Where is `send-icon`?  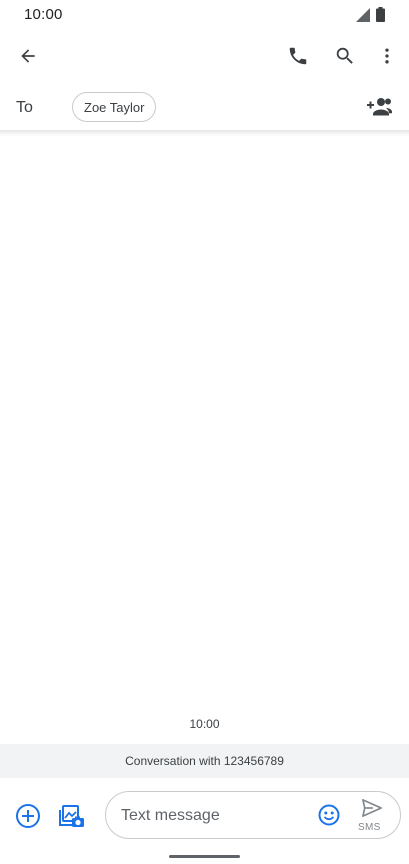 send-icon is located at coordinates (372, 808).